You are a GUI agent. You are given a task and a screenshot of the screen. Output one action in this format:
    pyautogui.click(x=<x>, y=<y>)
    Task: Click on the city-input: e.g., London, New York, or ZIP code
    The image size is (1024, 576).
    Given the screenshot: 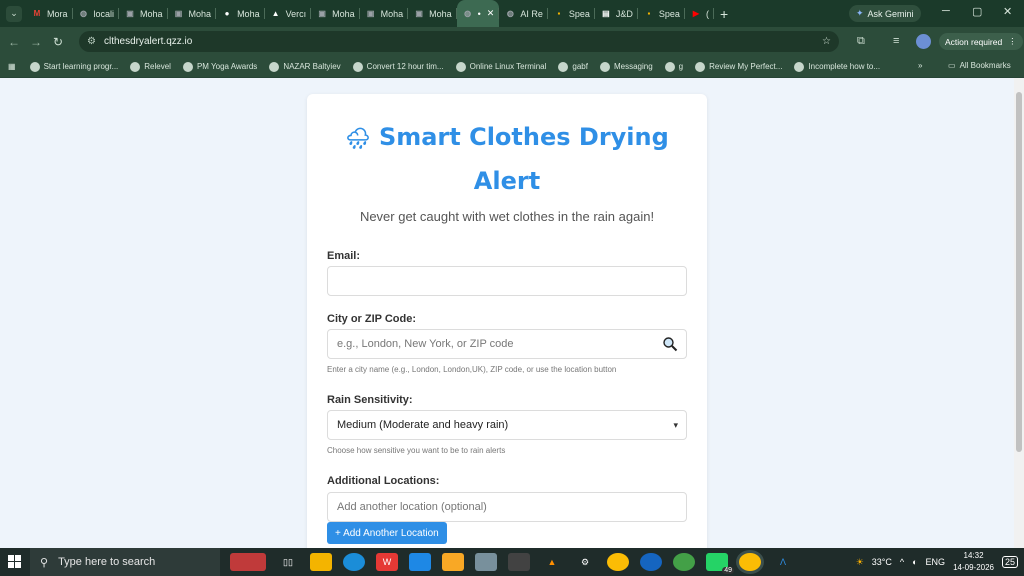 What is the action you would take?
    pyautogui.click(x=507, y=344)
    